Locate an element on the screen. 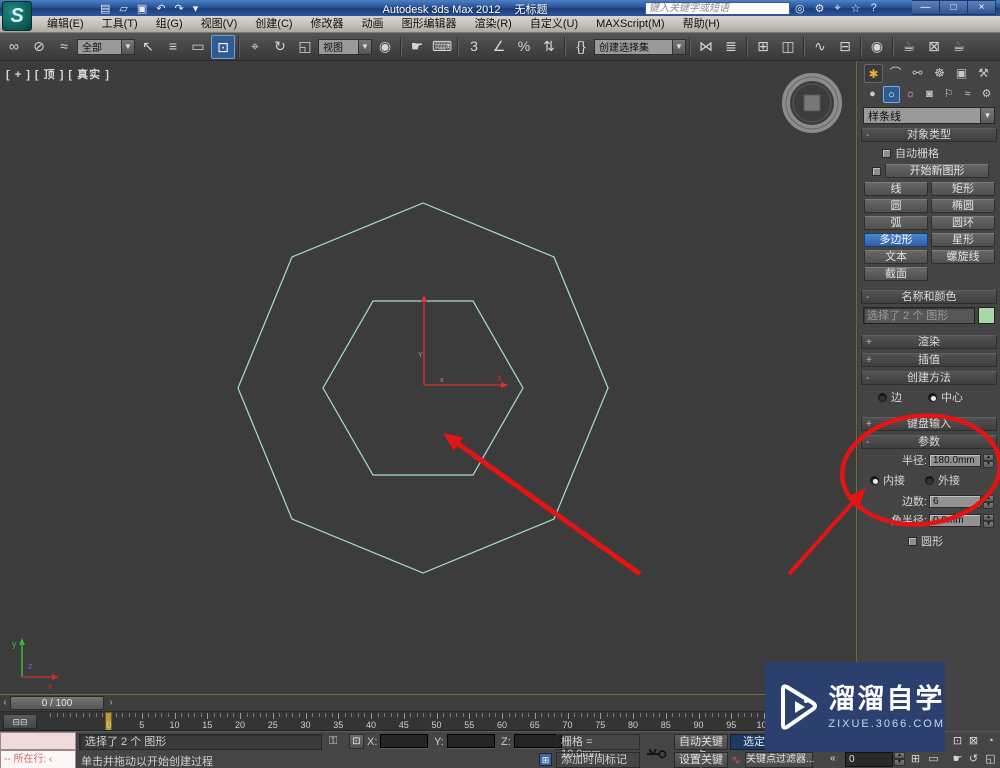 This screenshot has width=1000, height=768. select-by-name-icon: ≡ is located at coordinates (173, 47).